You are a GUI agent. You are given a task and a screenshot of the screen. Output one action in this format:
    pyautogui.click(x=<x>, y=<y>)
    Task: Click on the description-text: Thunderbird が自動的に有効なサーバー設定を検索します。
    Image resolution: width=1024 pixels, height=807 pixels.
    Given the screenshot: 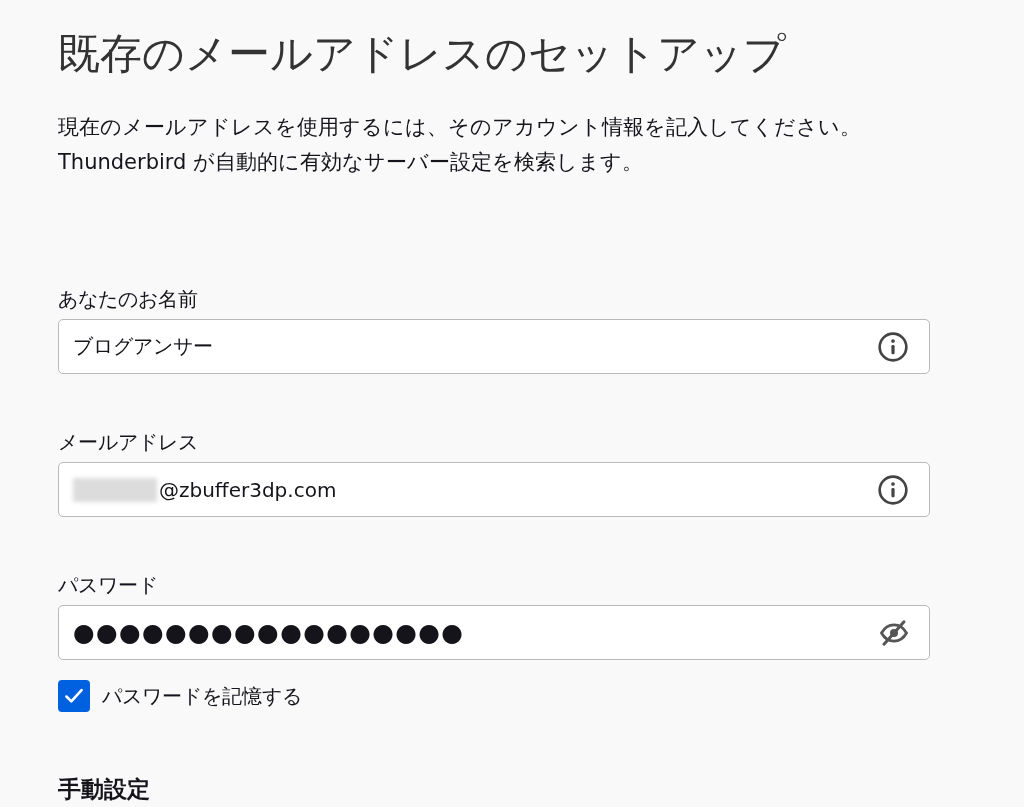 What is the action you would take?
    pyautogui.click(x=351, y=162)
    